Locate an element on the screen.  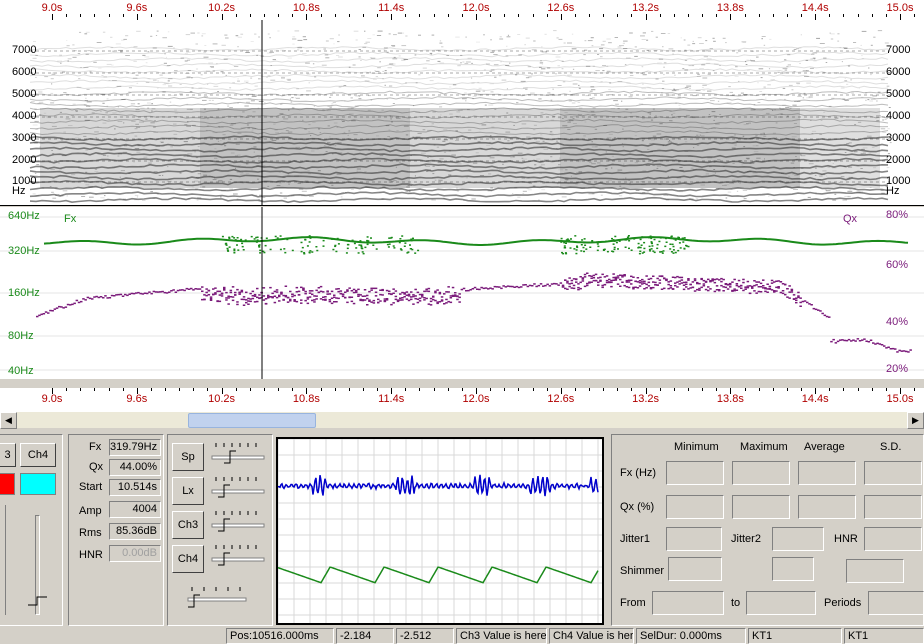
amp-measure-label: Amp is located at coordinates (90, 511).